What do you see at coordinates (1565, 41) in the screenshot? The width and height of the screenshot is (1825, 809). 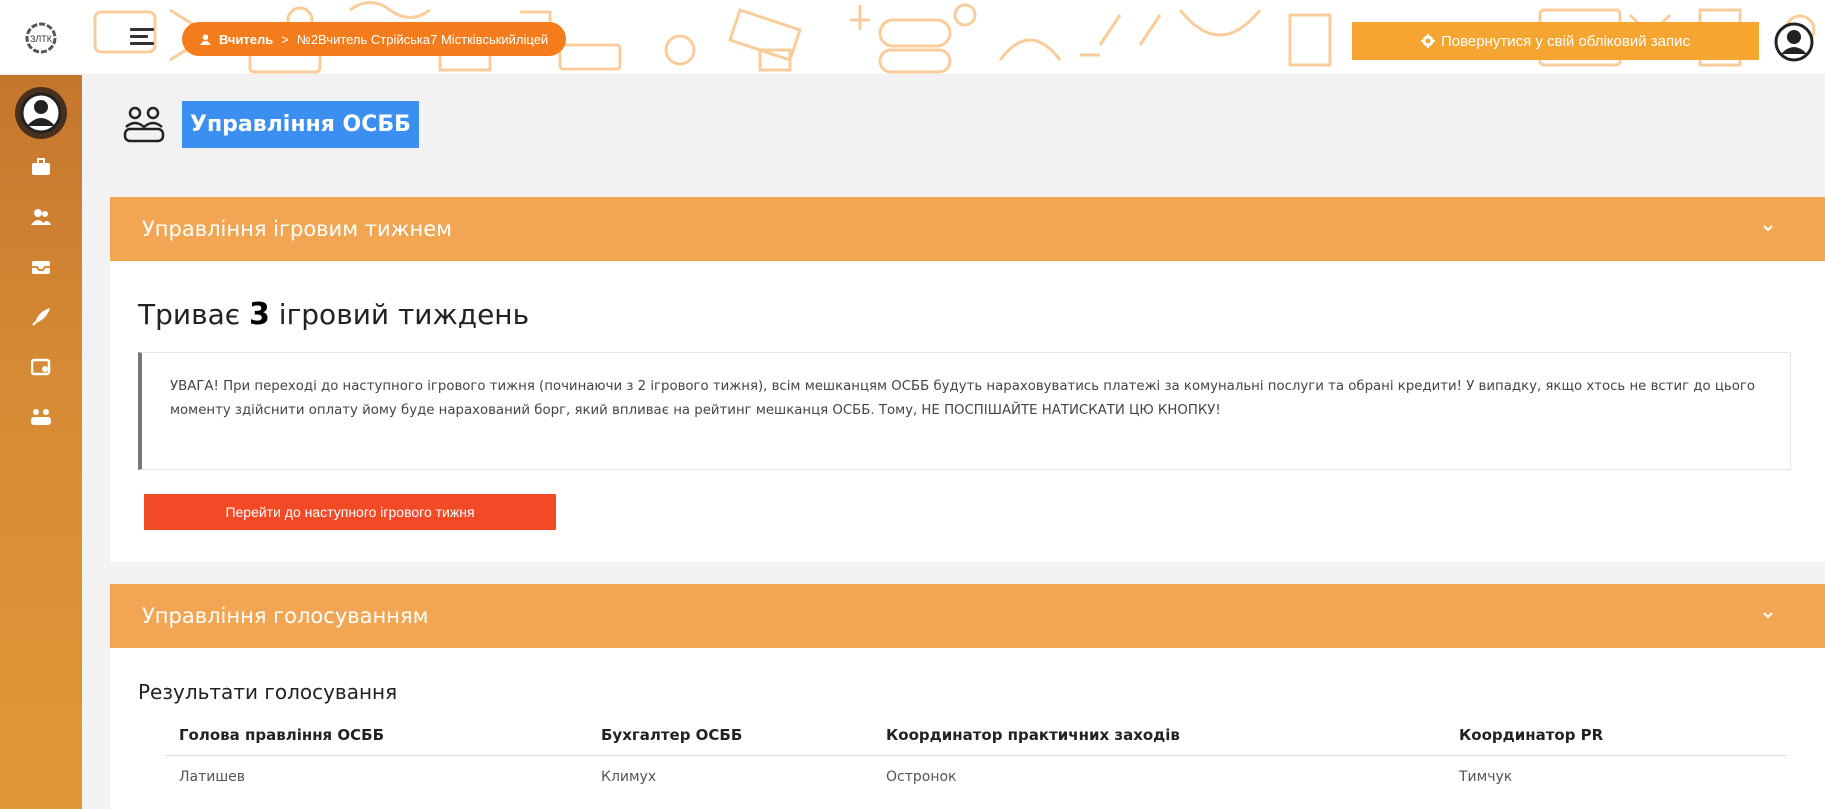 I see `return-account-label: Повернутися у свій обліковий запис` at bounding box center [1565, 41].